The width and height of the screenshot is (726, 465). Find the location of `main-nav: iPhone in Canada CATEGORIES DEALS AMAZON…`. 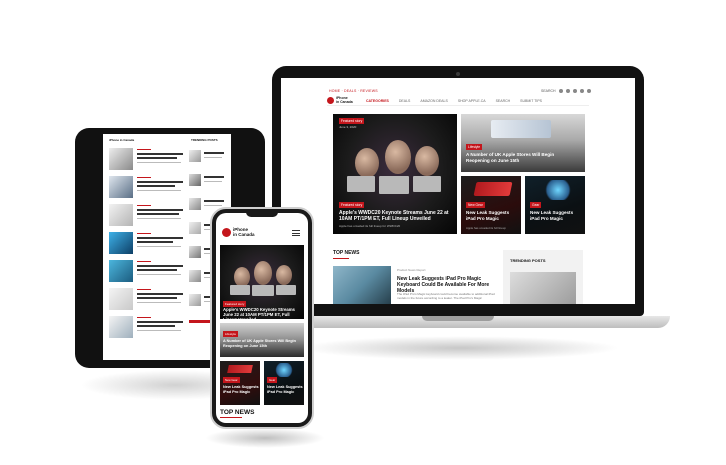

main-nav: iPhone in Canada CATEGORIES DEALS AMAZON… is located at coordinates (458, 101).